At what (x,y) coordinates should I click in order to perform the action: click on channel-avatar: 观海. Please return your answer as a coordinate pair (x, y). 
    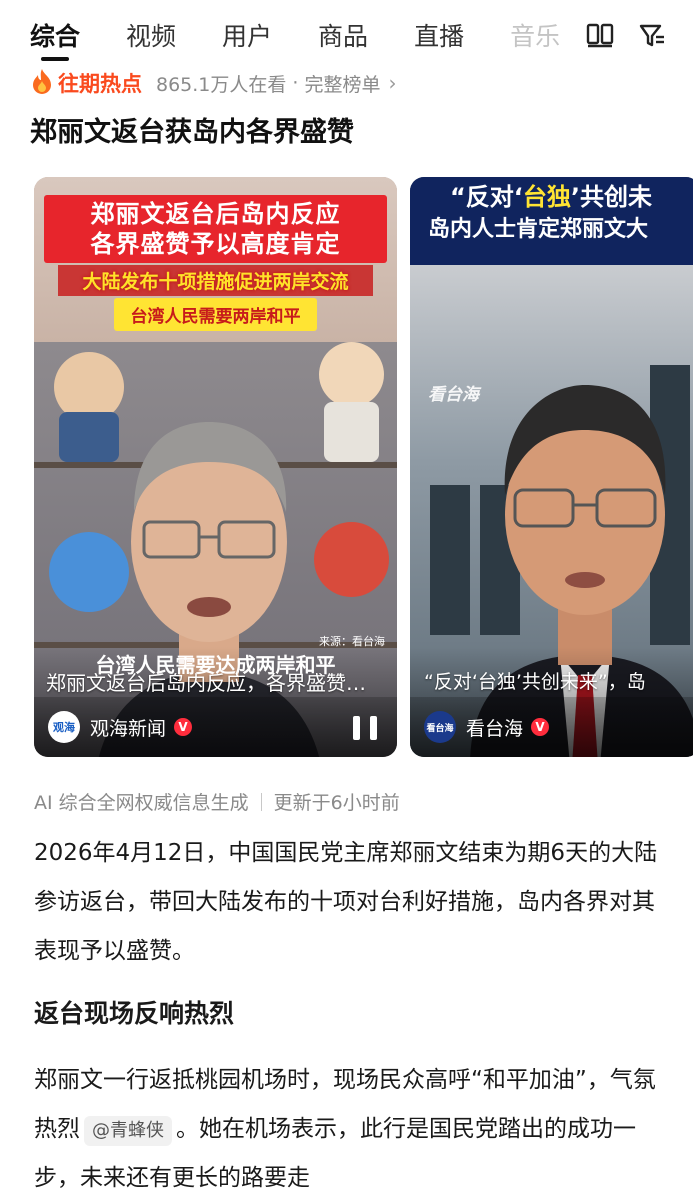
    Looking at the image, I should click on (64, 727).